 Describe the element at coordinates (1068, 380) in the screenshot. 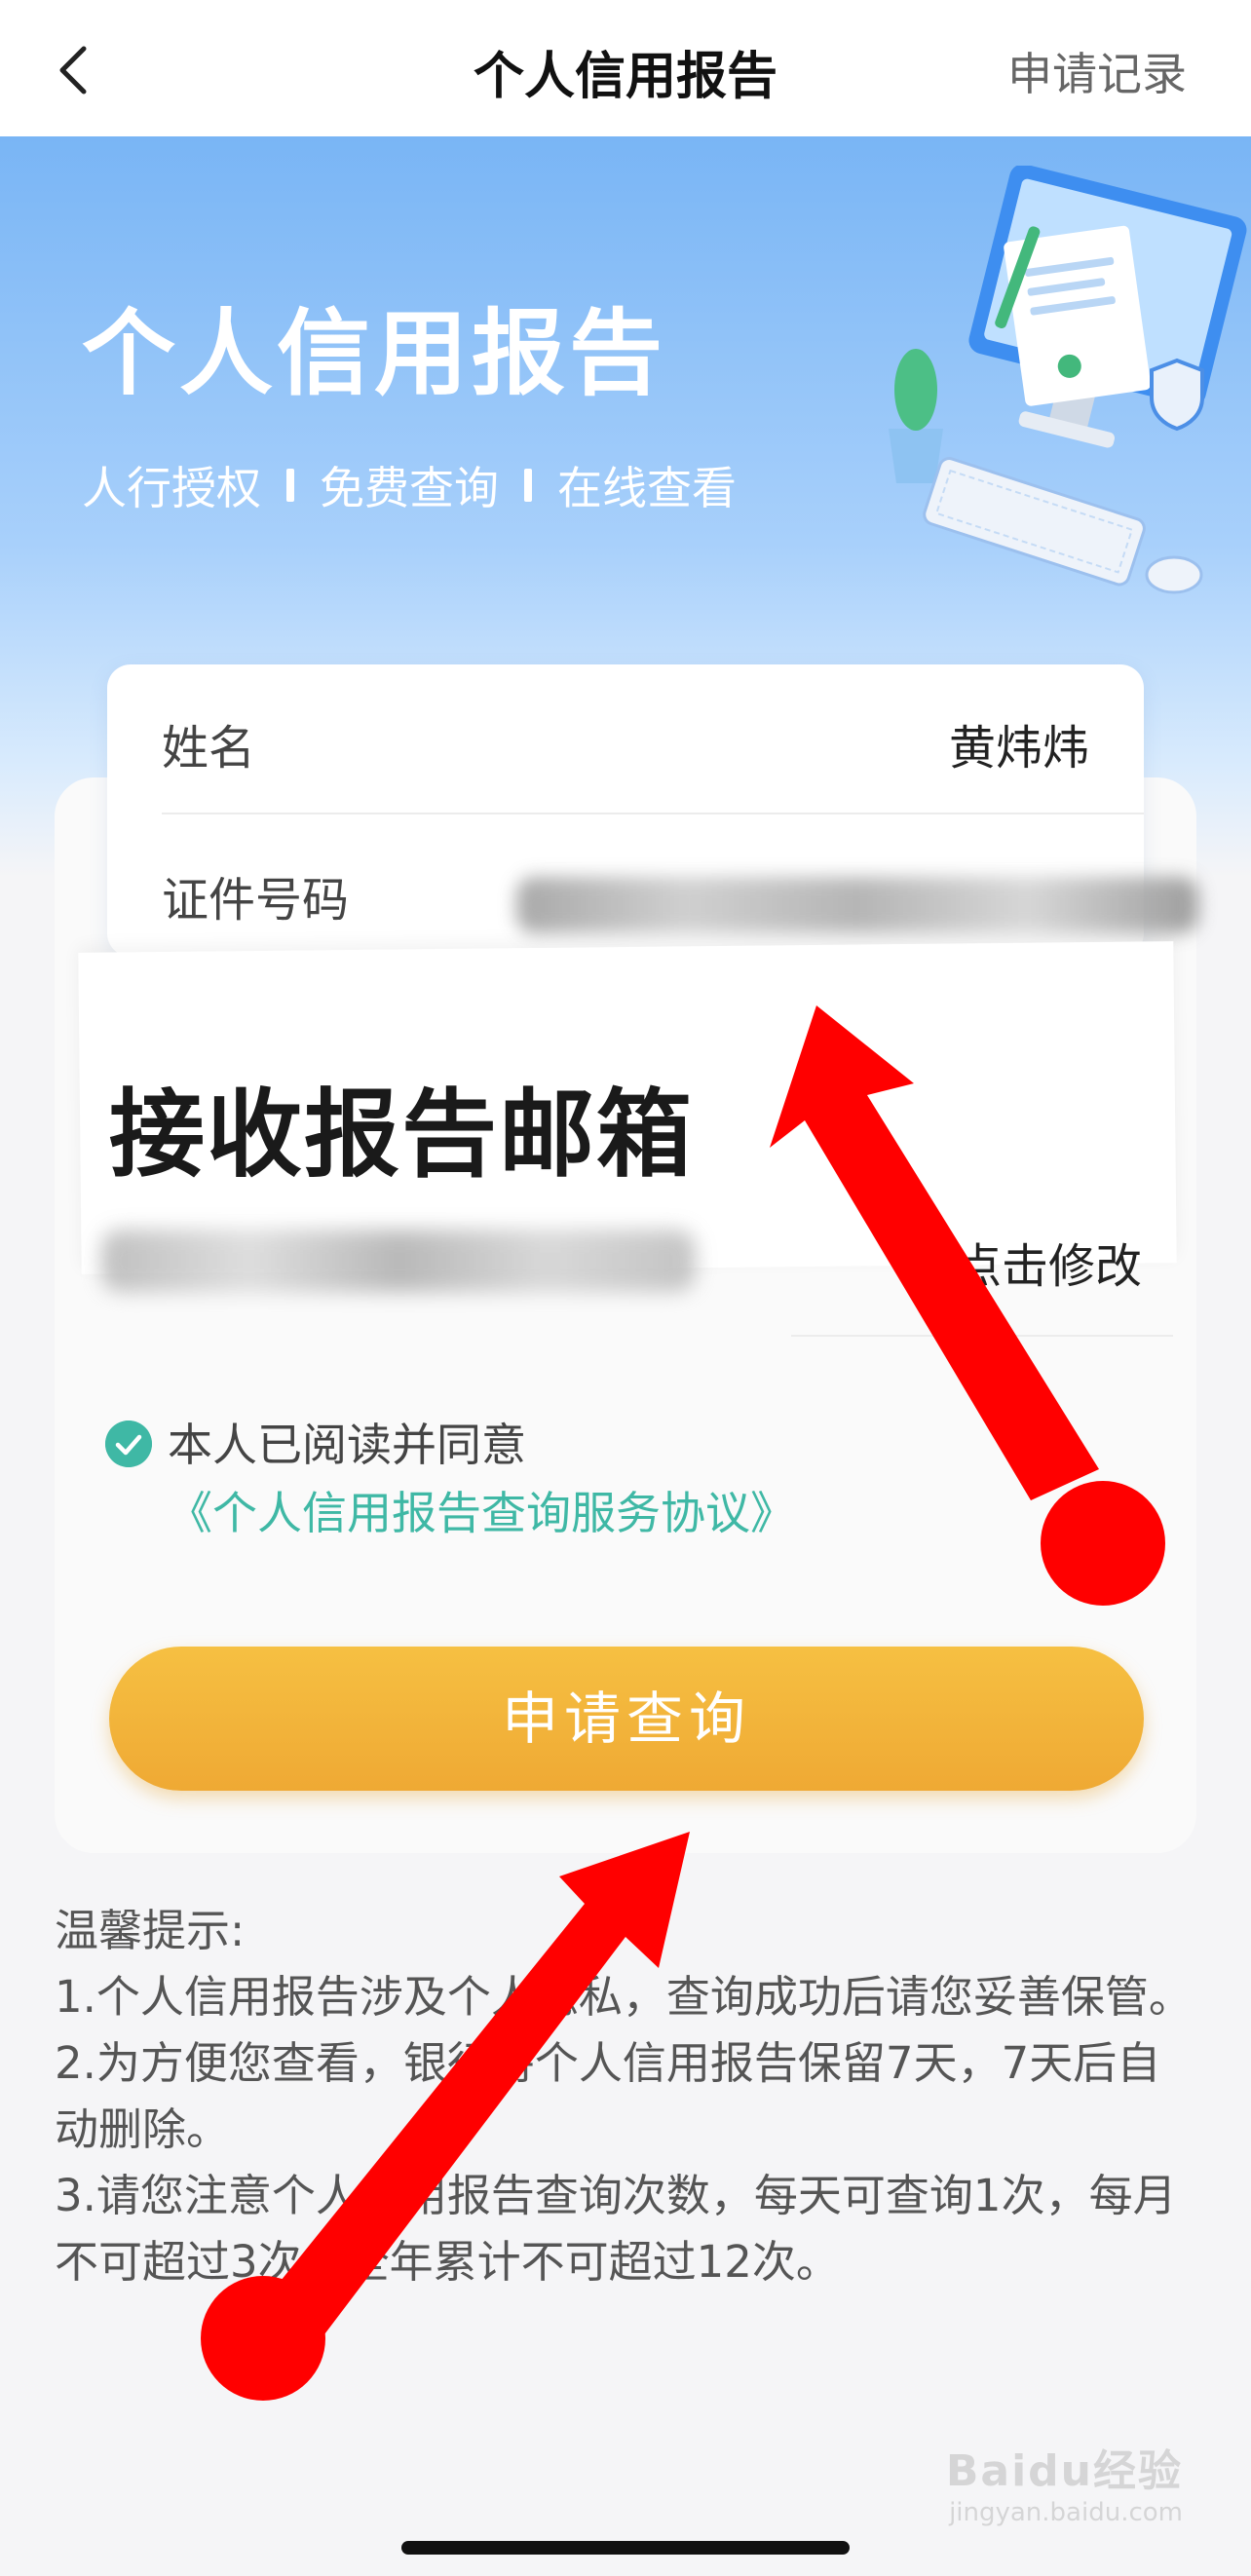

I see `computer-illustration` at that location.